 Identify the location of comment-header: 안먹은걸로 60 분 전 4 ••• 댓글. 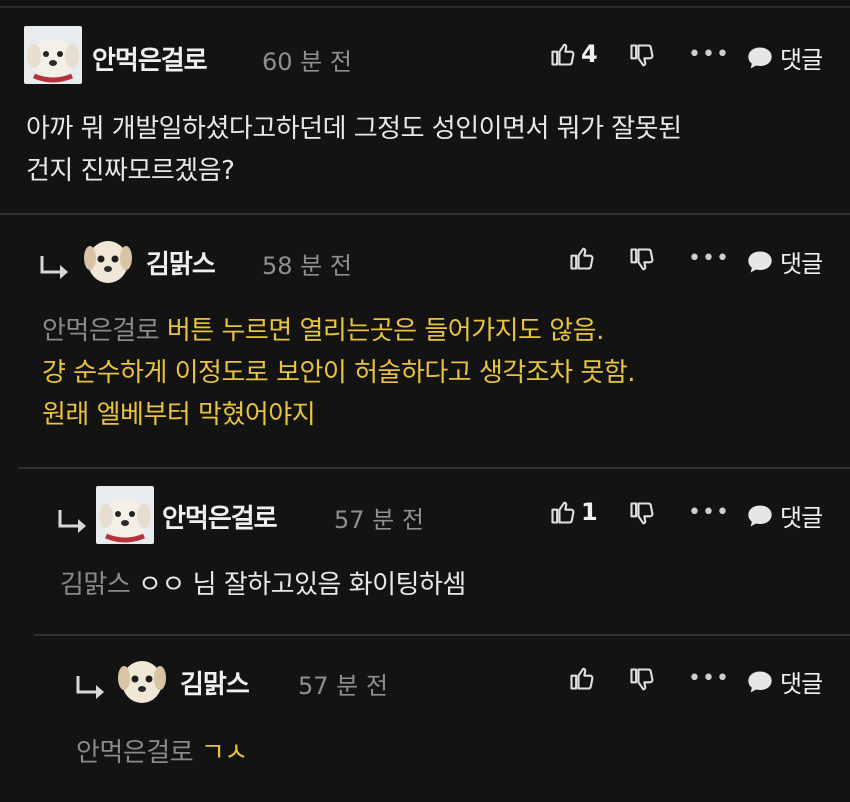
(425, 56).